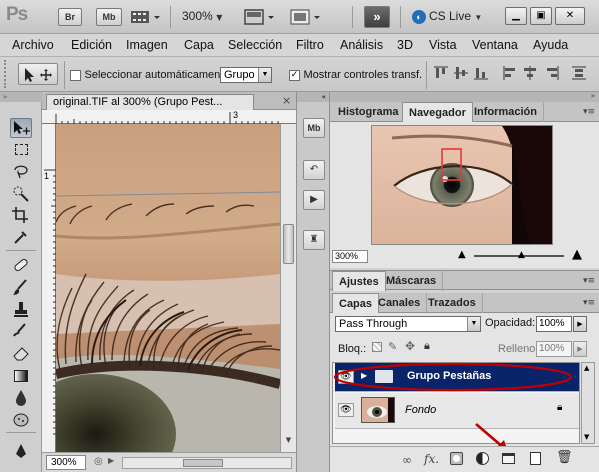 This screenshot has height=472, width=599. What do you see at coordinates (554, 324) in the screenshot?
I see `opacity-field: 100%` at bounding box center [554, 324].